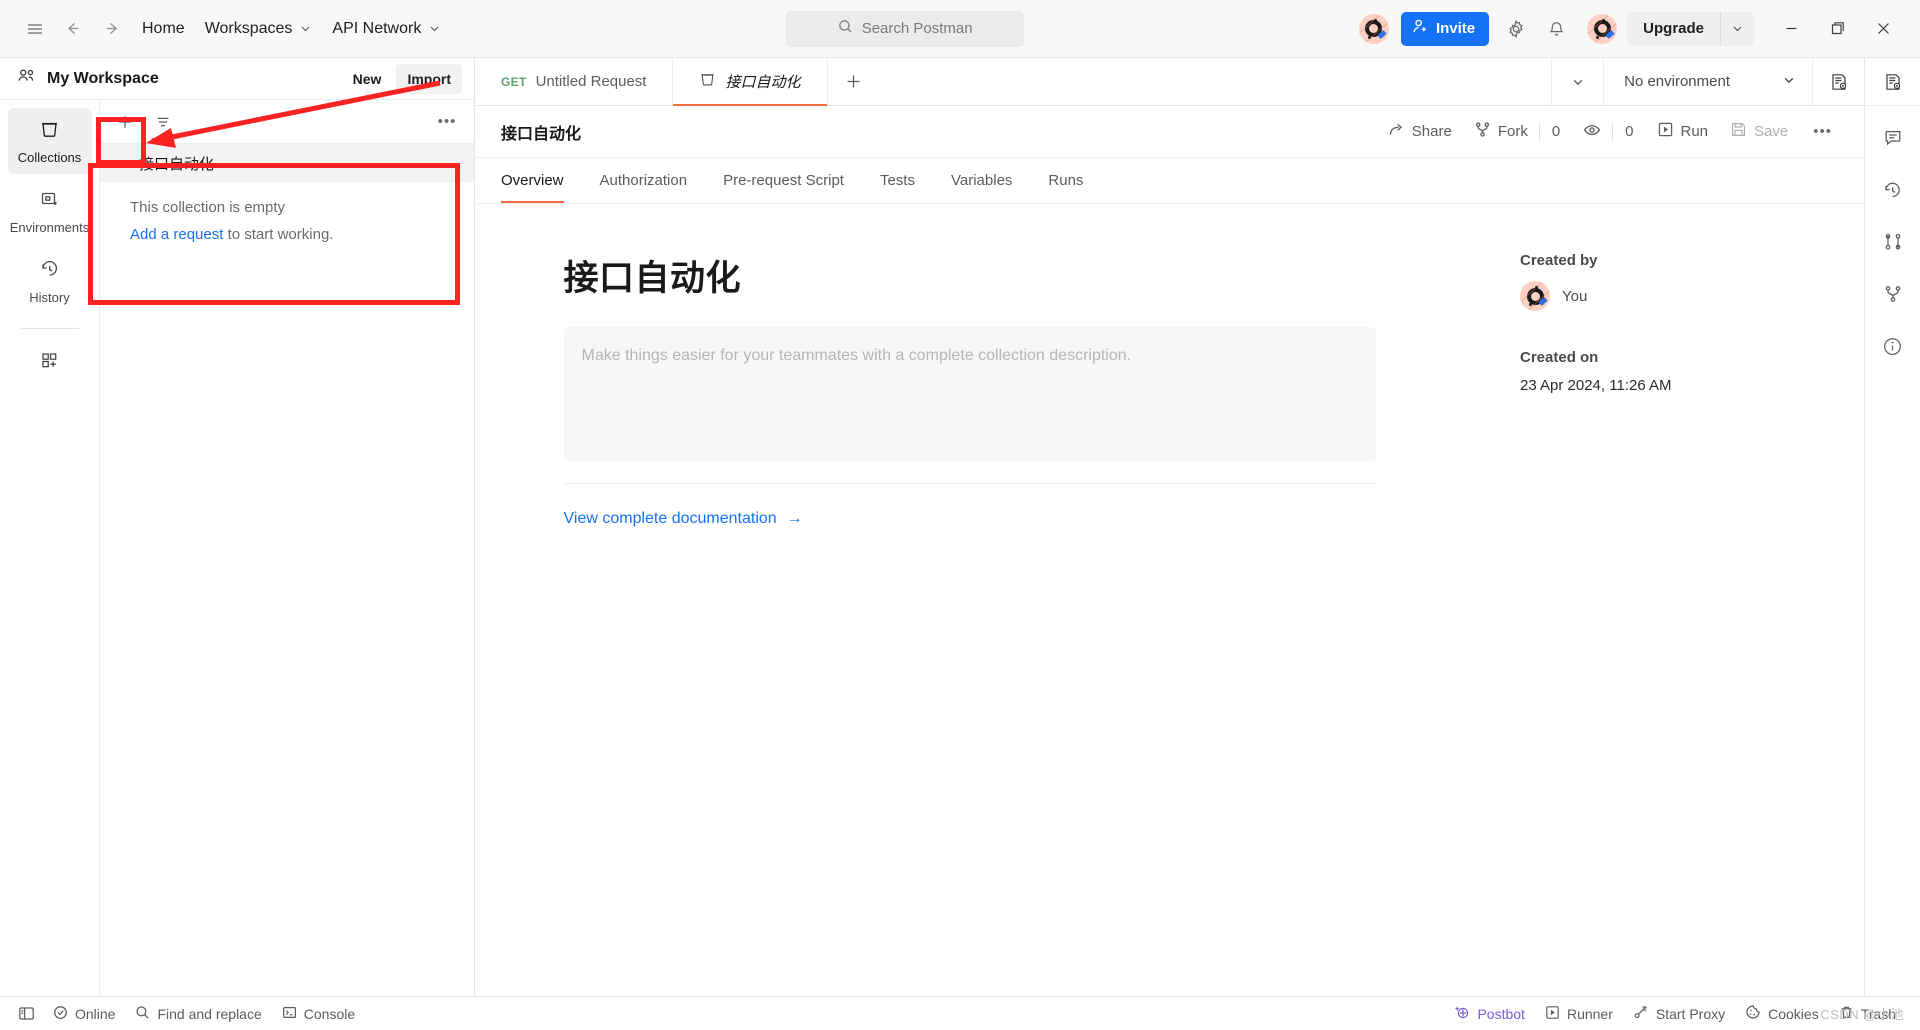 The height and width of the screenshot is (1030, 1920). I want to click on info-icon, so click(1893, 346).